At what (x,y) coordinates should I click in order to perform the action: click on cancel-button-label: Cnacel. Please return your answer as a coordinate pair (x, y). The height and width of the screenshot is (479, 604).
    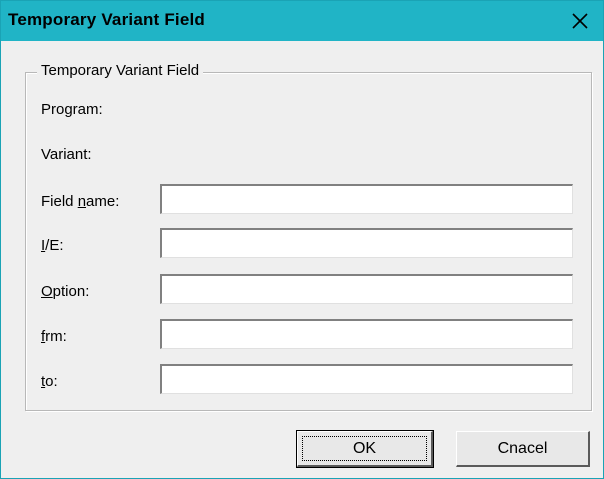
    Looking at the image, I should click on (522, 448).